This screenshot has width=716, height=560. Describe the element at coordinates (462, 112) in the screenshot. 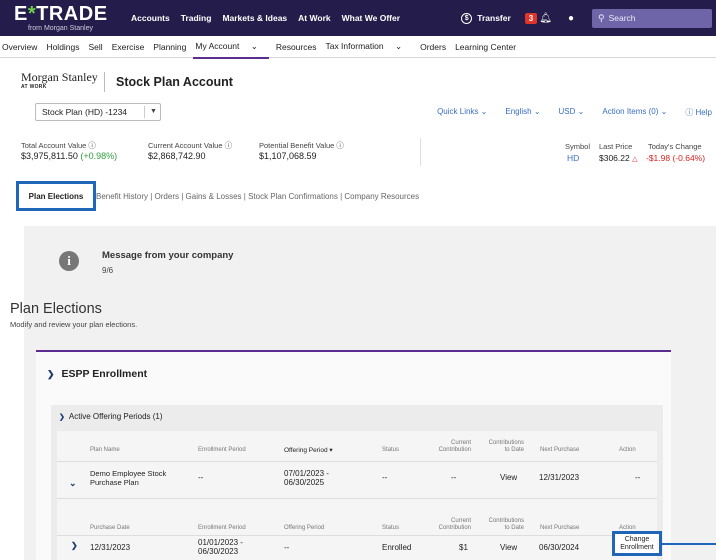

I see `quick-links-dropdown: Quick Links ⌄` at that location.